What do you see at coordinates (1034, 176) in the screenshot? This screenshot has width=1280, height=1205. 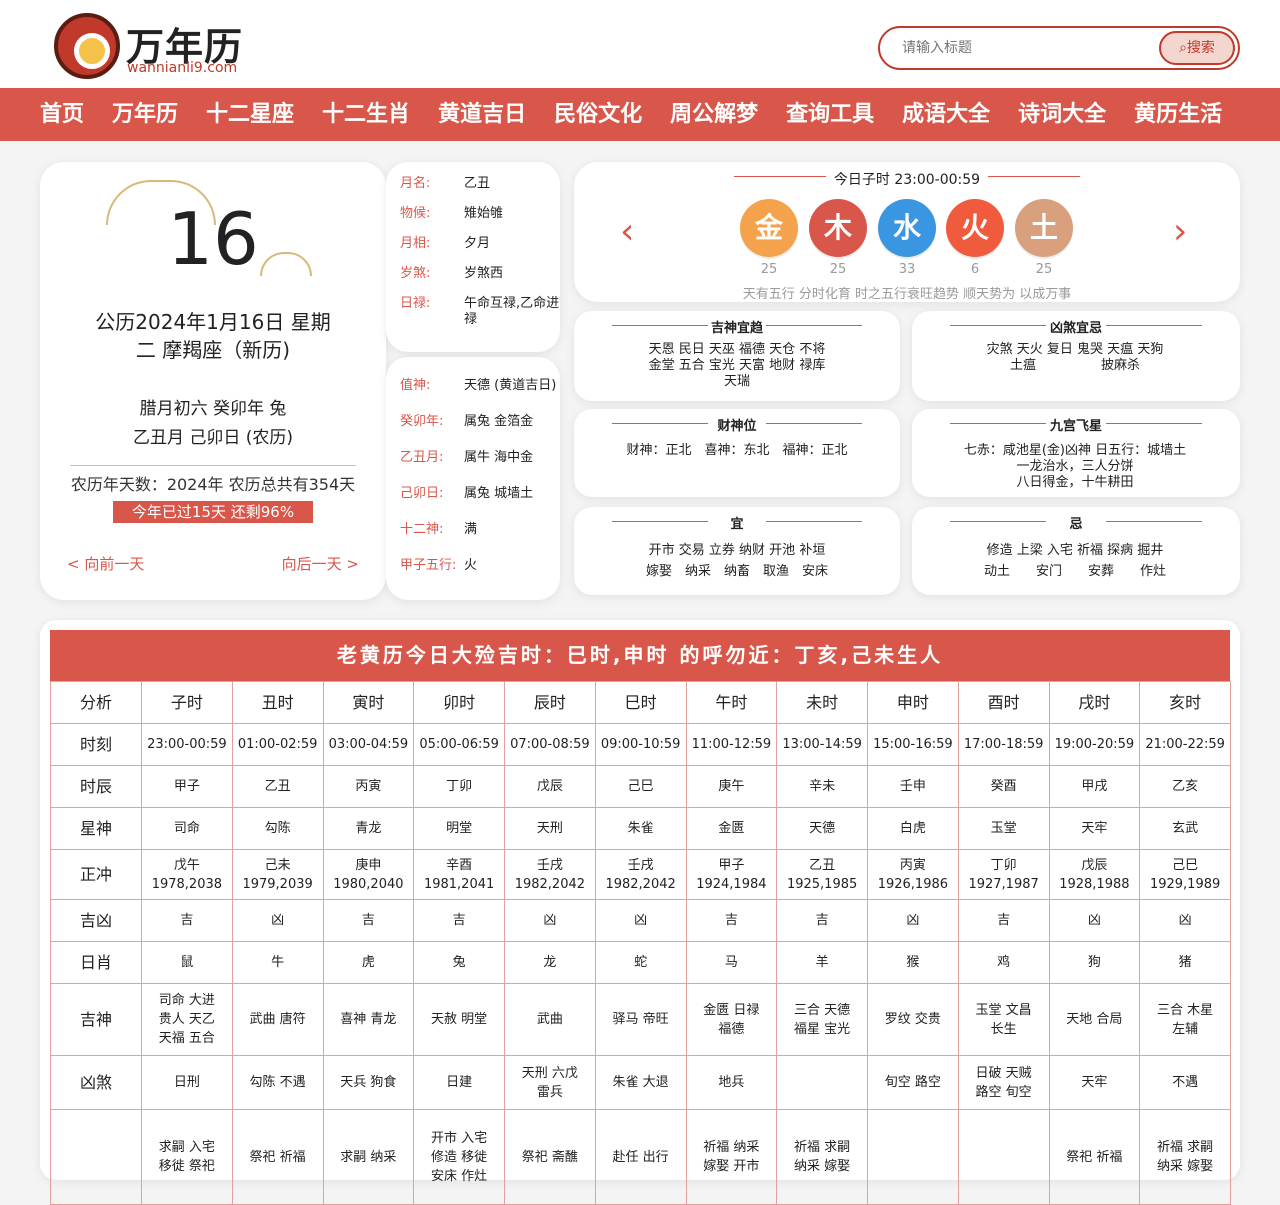 I see `title-line-right` at bounding box center [1034, 176].